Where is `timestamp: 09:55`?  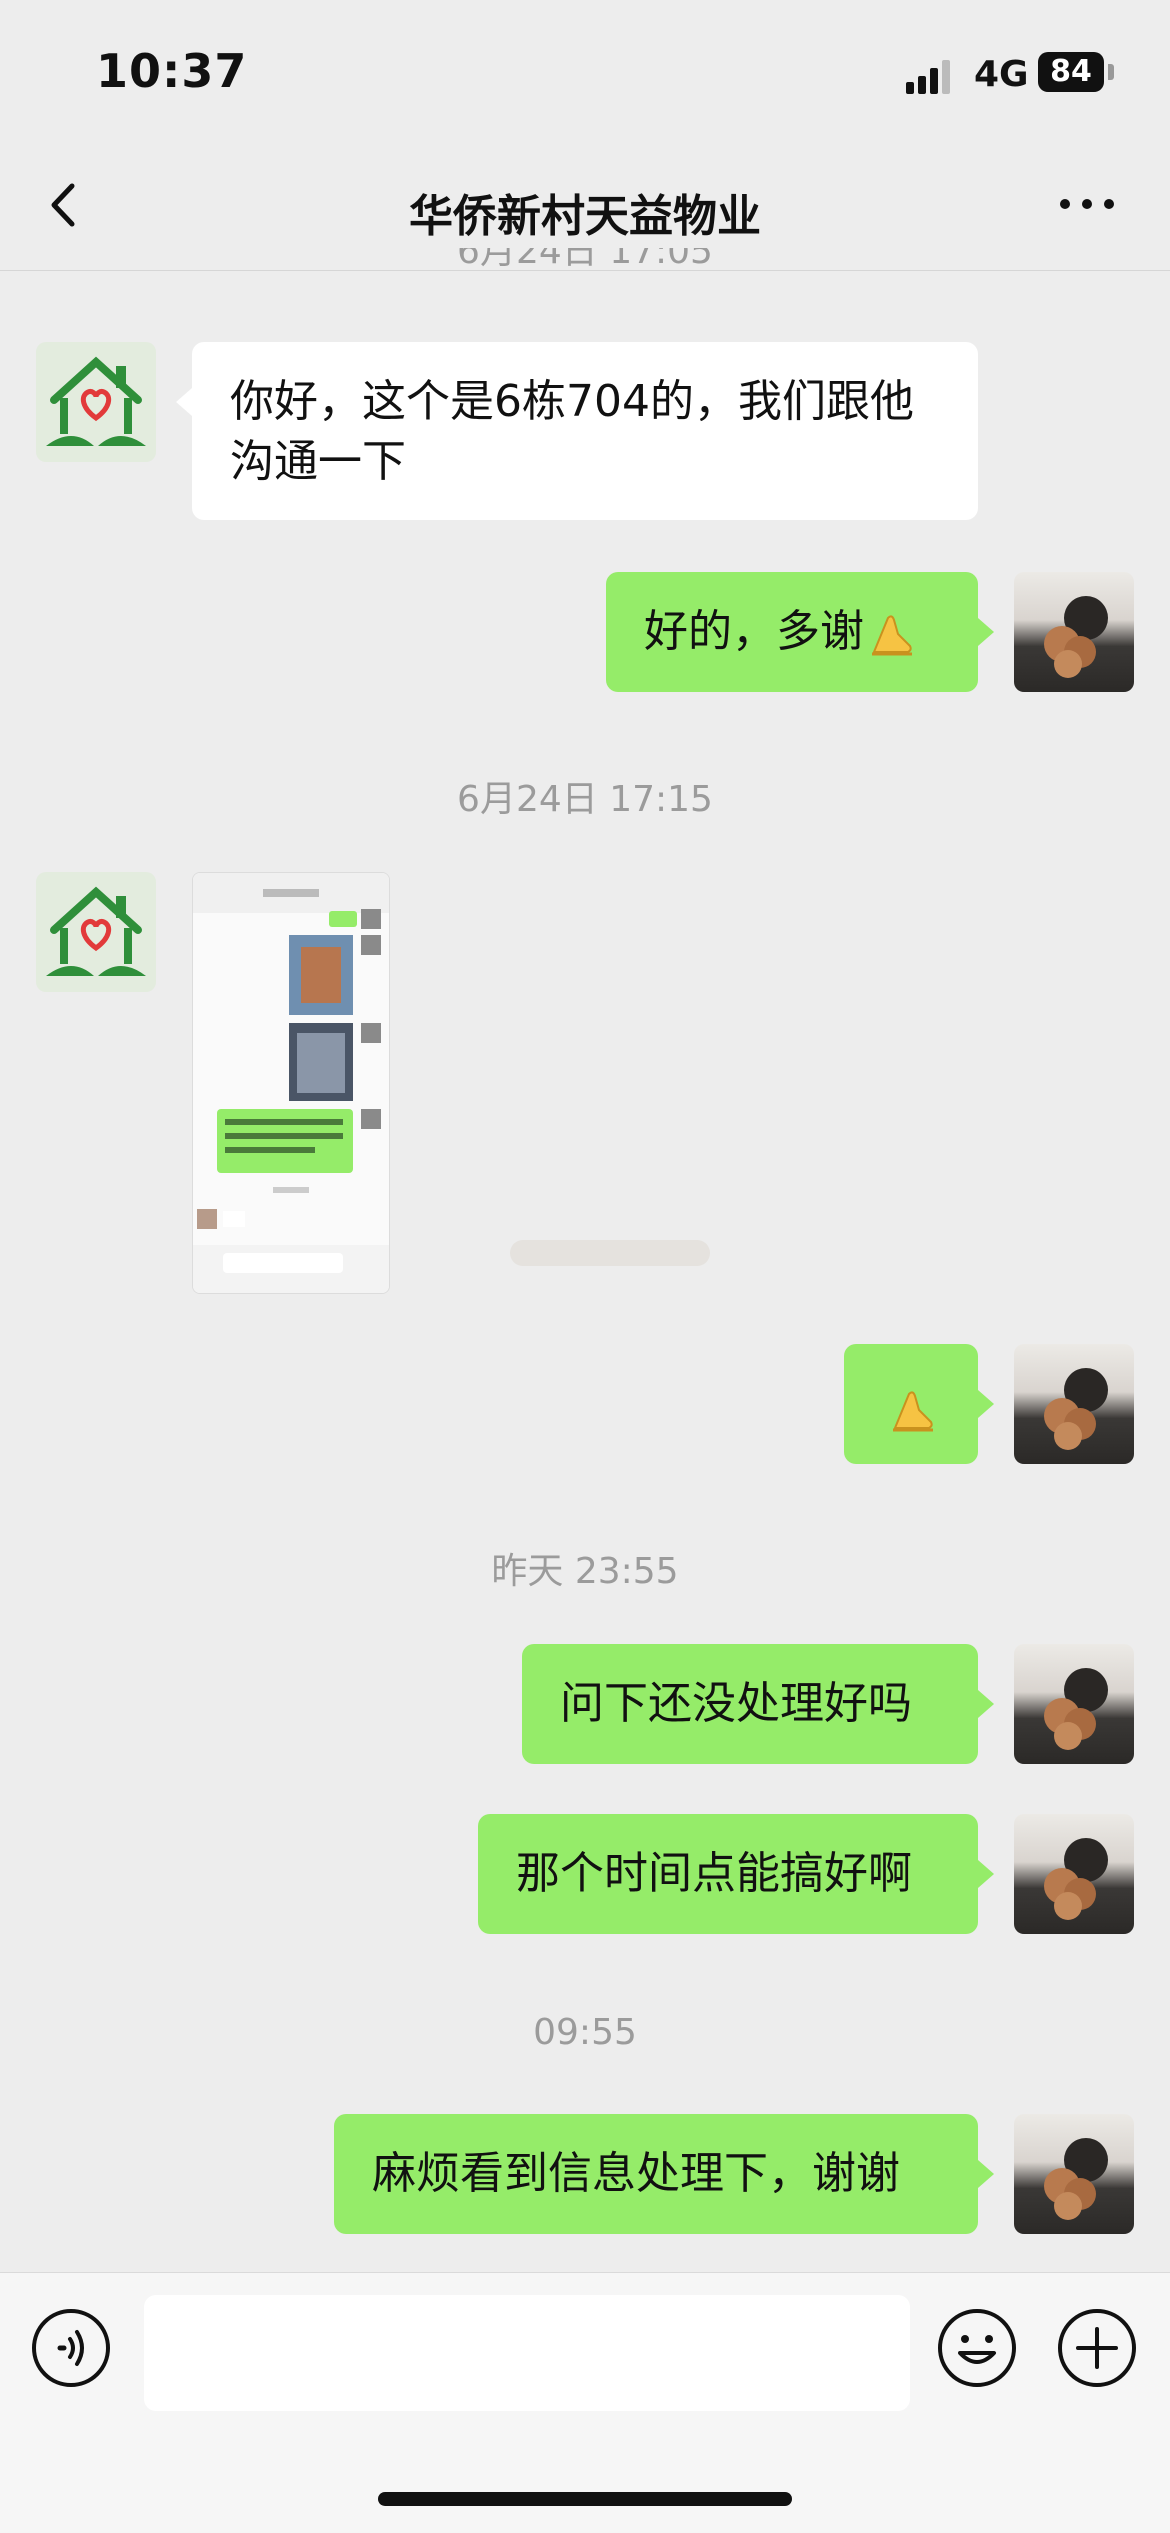 timestamp: 09:55 is located at coordinates (585, 2032).